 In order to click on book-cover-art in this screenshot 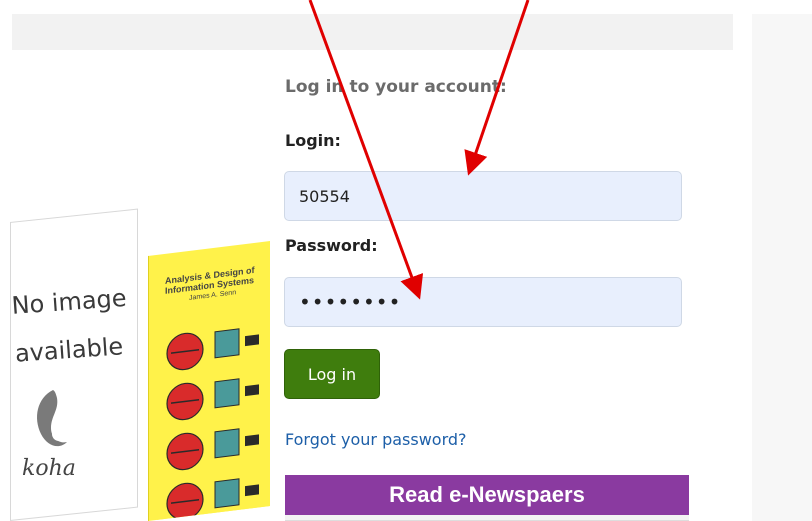, I will do `click(213, 415)`.